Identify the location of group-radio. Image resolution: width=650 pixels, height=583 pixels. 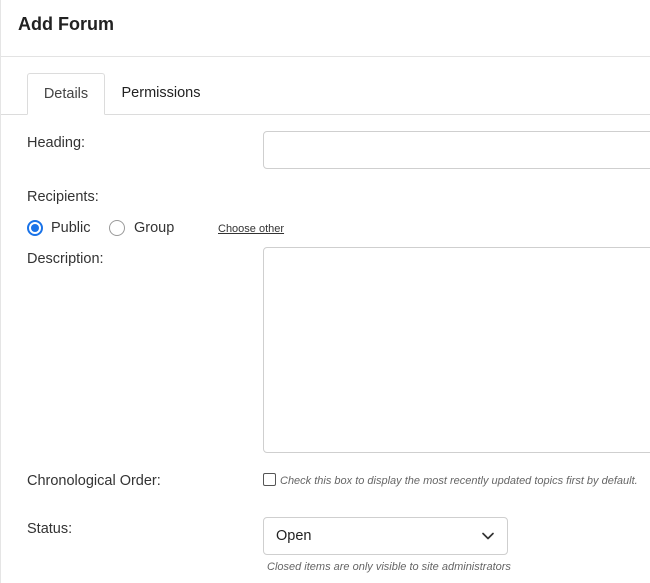
(117, 228).